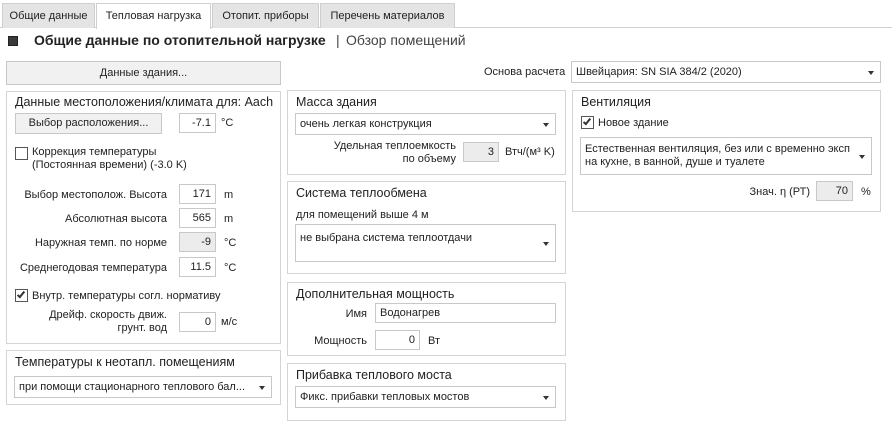 This screenshot has height=426, width=892. I want to click on outdoor-temp-unit: °C, so click(230, 243).